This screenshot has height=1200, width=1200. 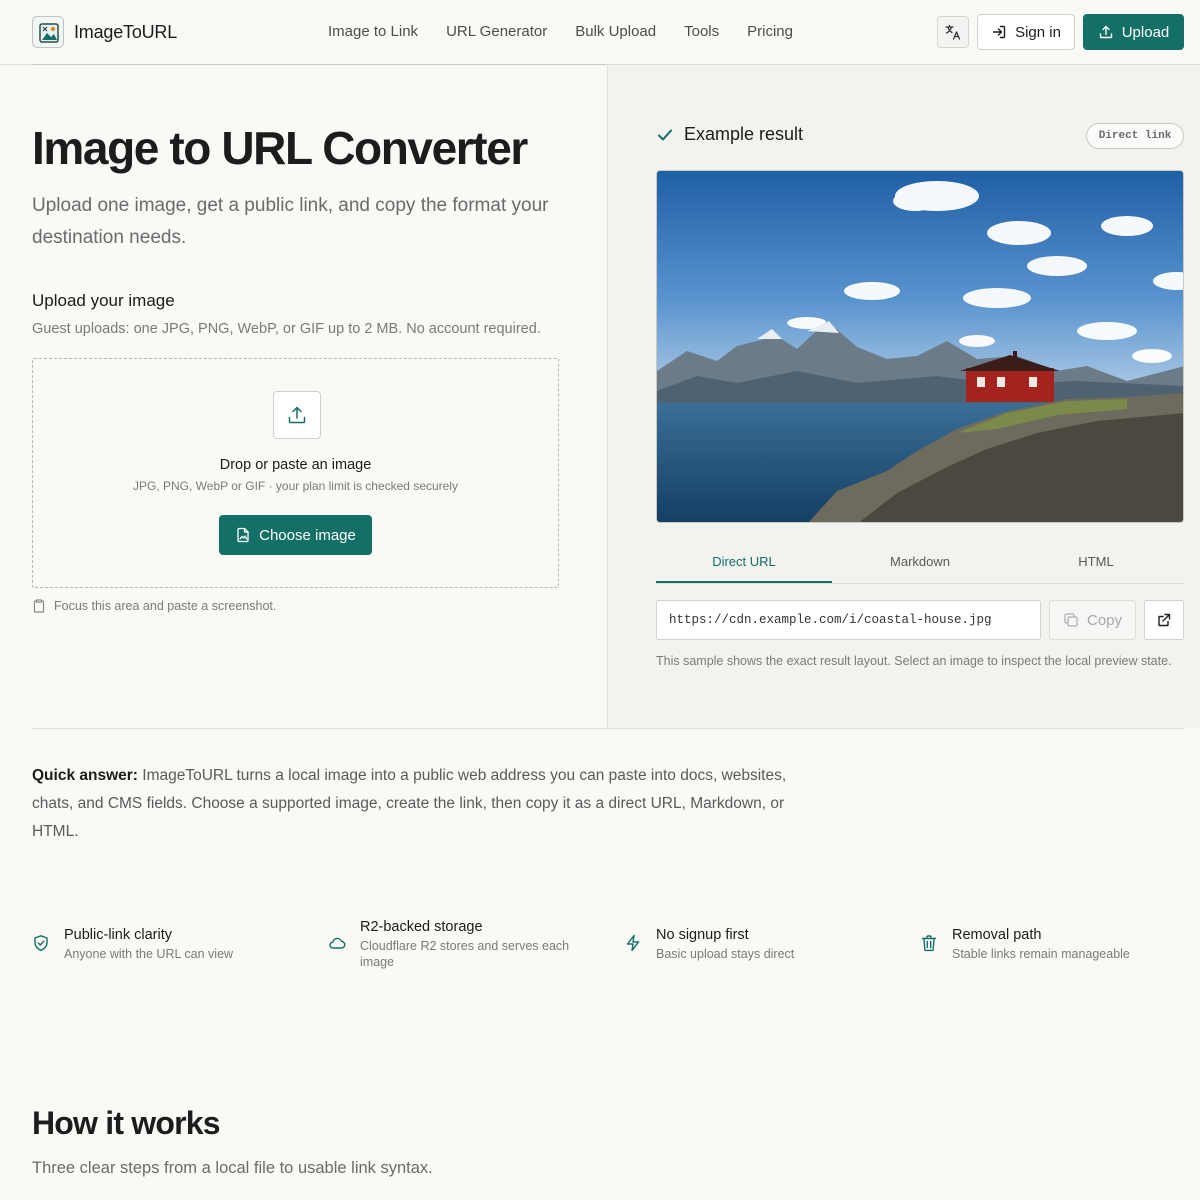 I want to click on trash-icon, so click(x=929, y=943).